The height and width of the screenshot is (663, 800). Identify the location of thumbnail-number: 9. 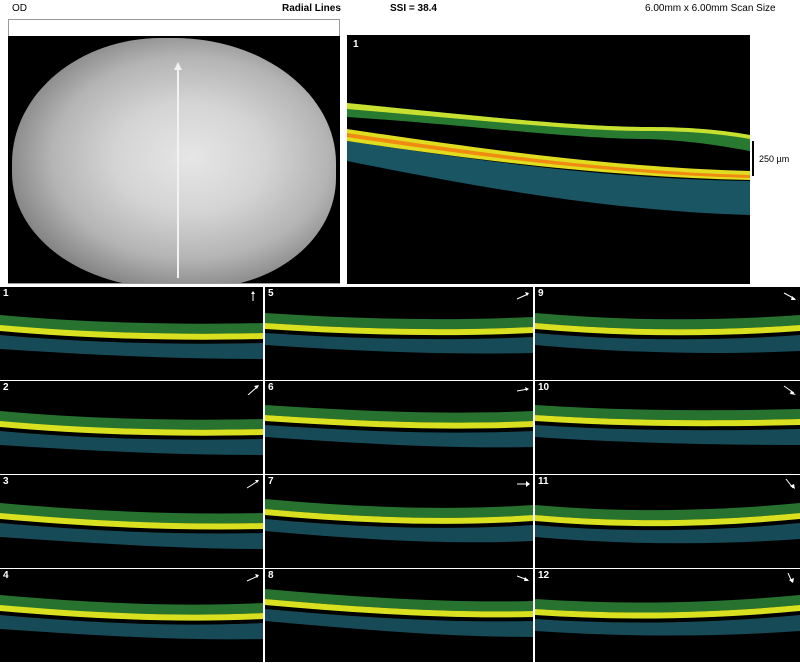
(541, 293).